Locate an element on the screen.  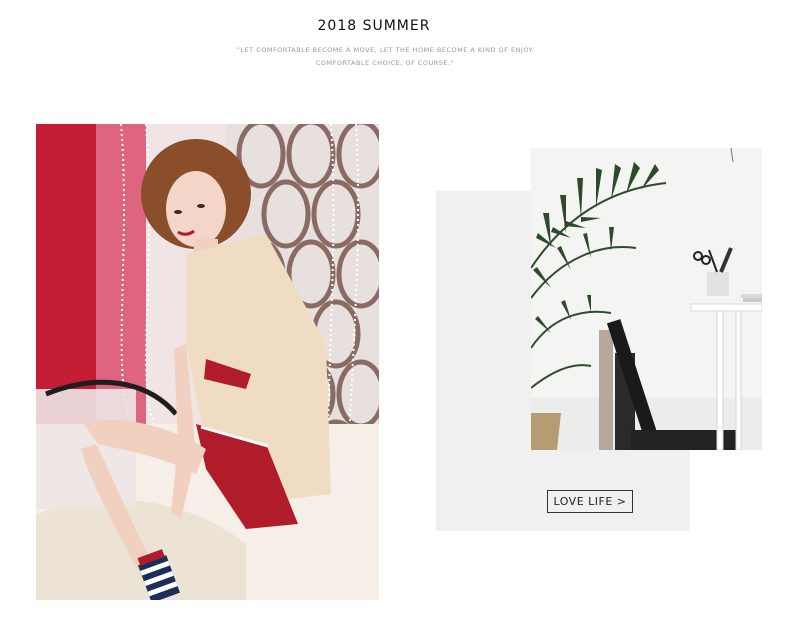
interior-photo is located at coordinates (646, 299).